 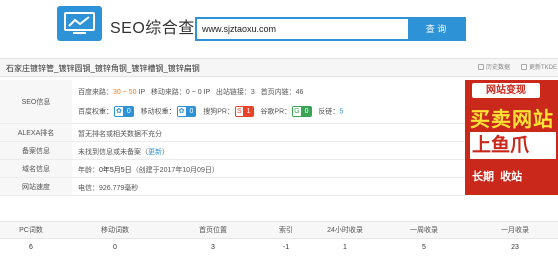 I want to click on refresh-icon, so click(x=524, y=67).